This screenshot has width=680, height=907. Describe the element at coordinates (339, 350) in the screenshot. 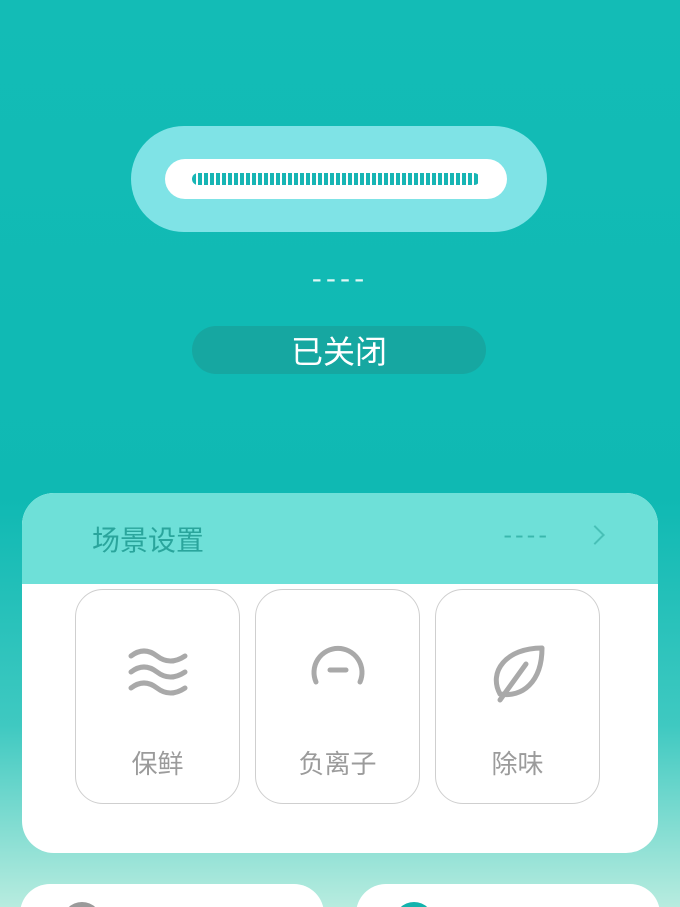

I see `power-status-button: 已关闭` at that location.